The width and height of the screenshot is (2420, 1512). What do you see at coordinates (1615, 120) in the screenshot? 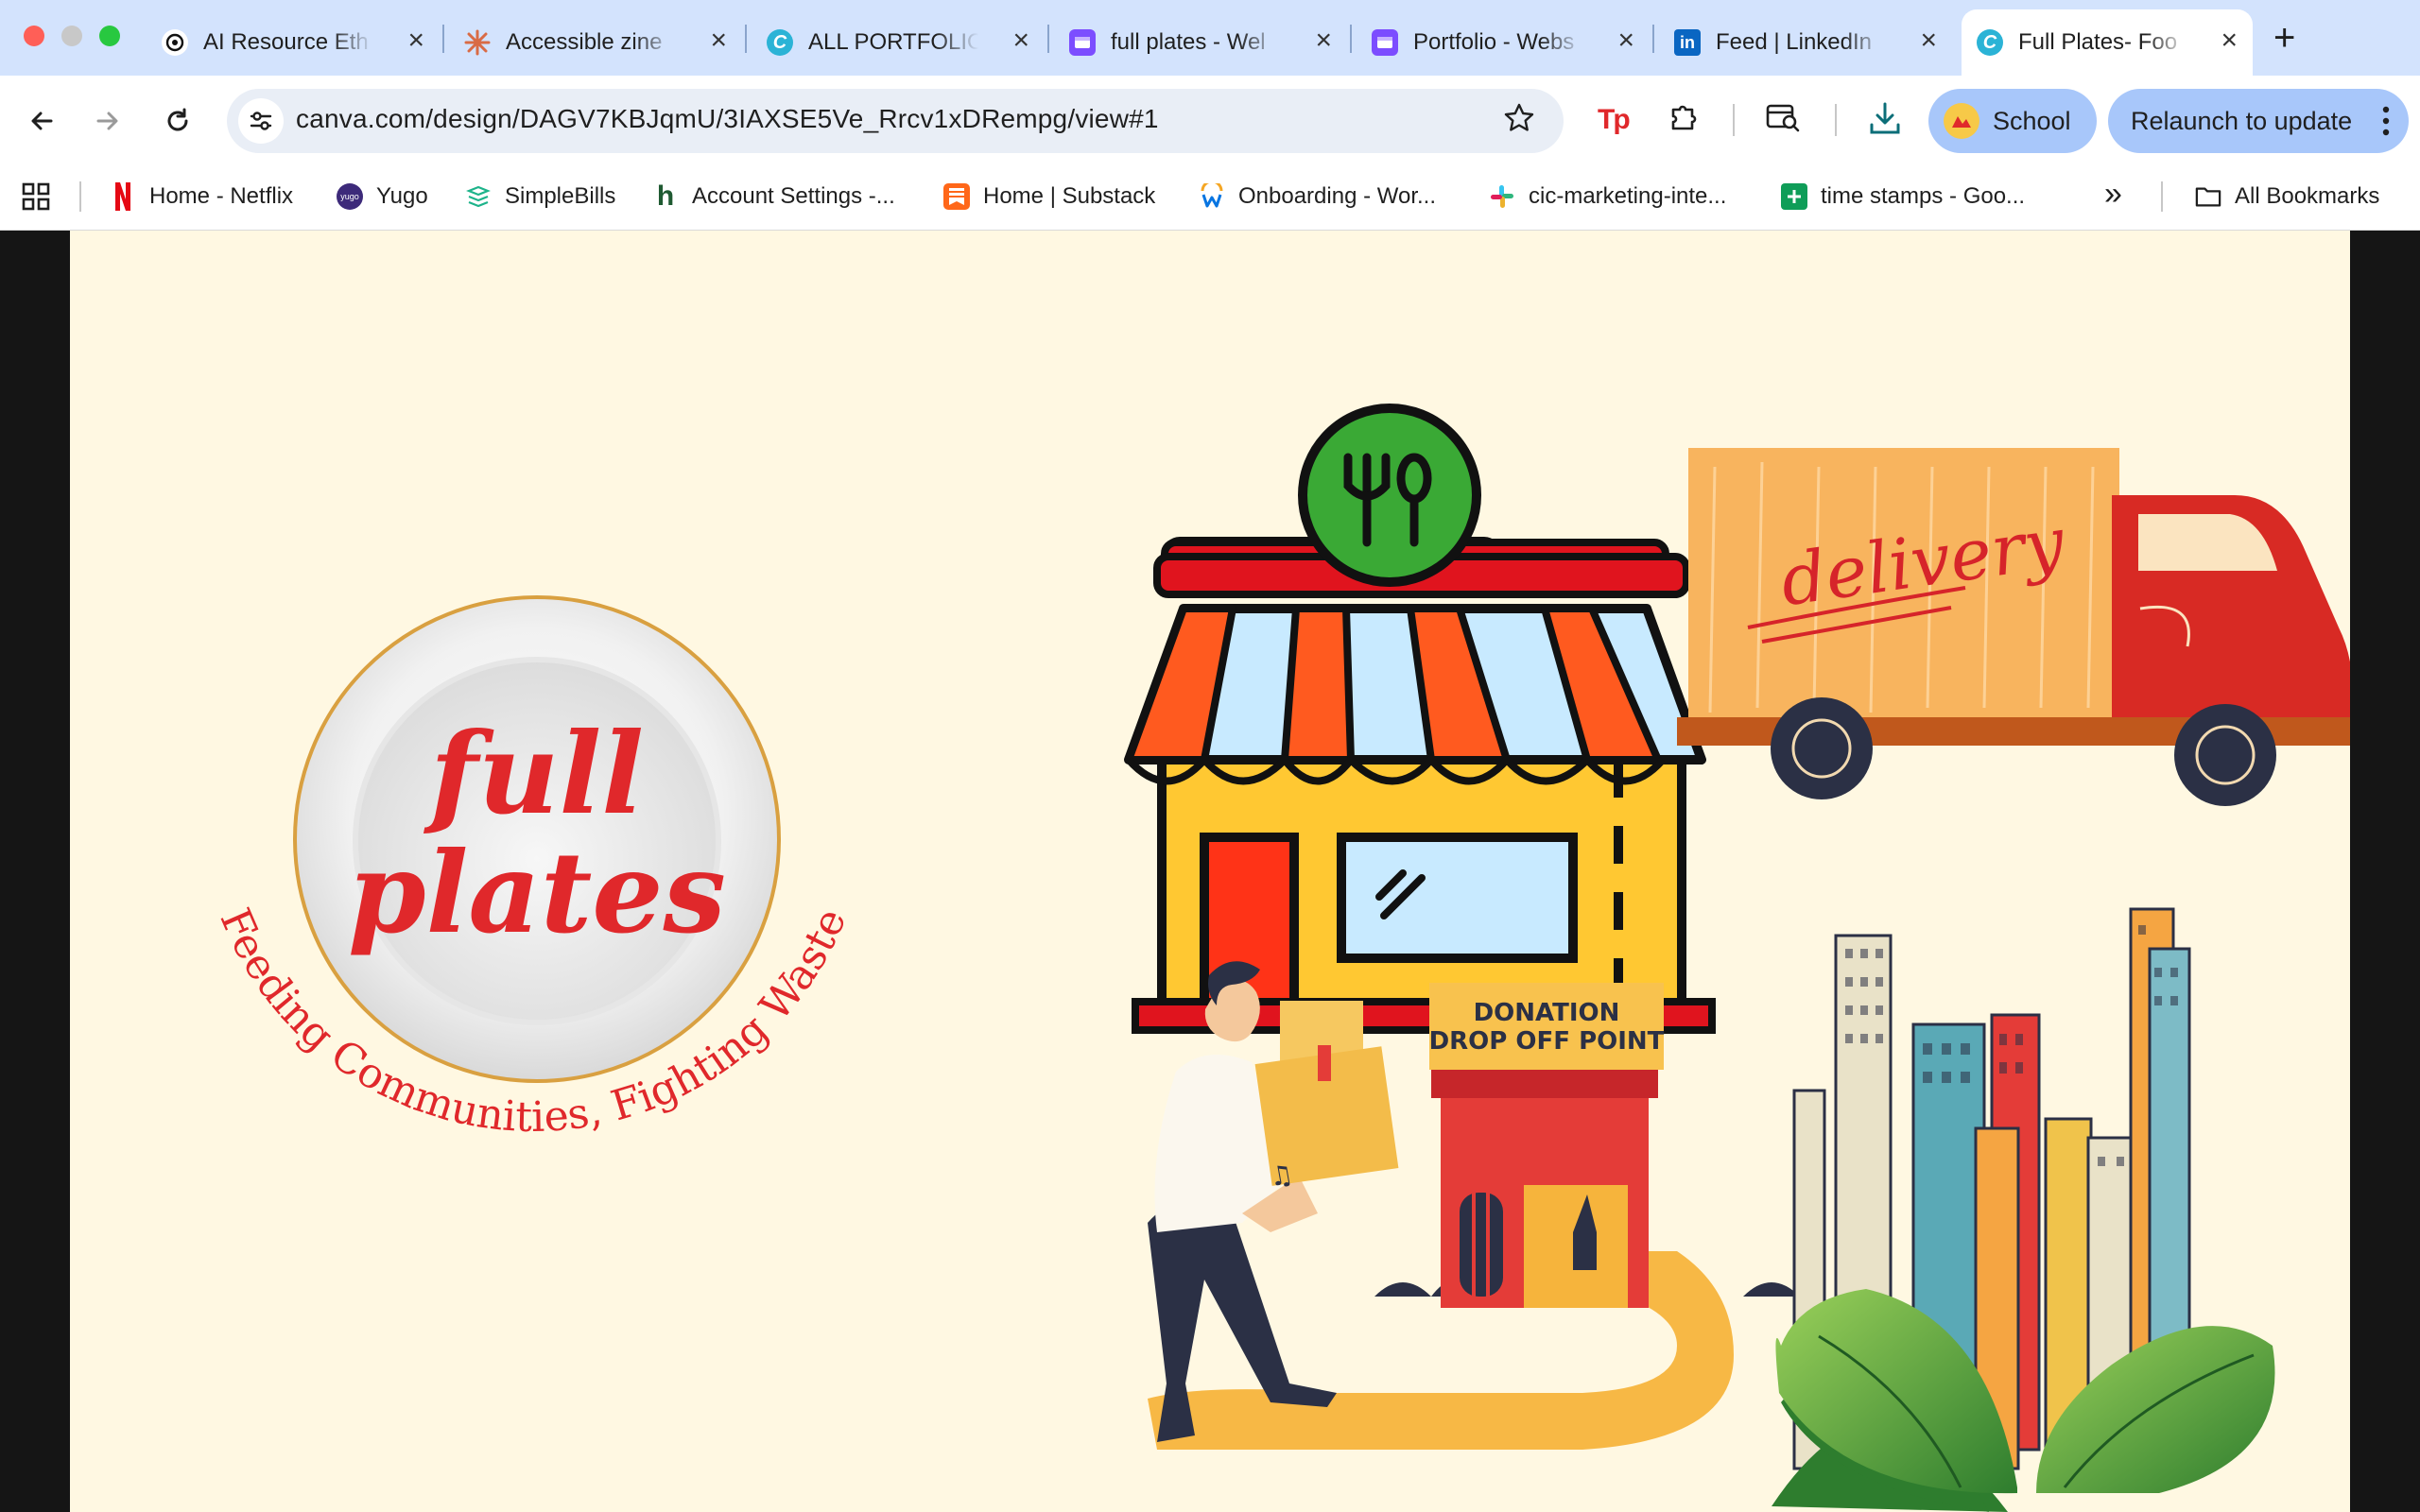
I see `extension-tp-icon: Tp` at bounding box center [1615, 120].